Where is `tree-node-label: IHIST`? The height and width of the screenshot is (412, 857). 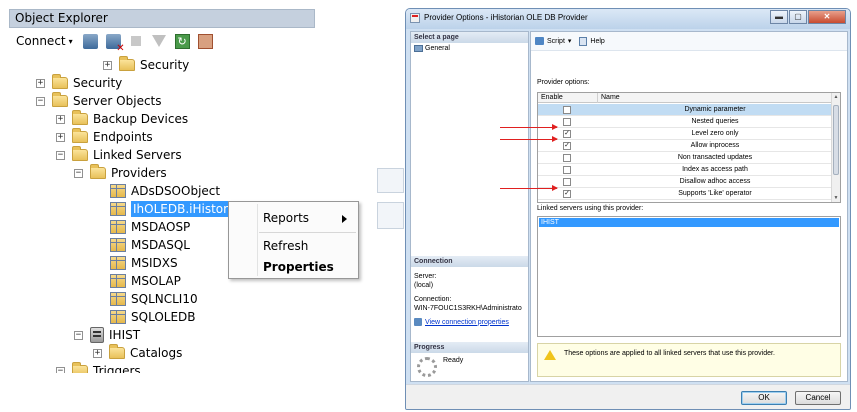 tree-node-label: IHIST is located at coordinates (125, 335).